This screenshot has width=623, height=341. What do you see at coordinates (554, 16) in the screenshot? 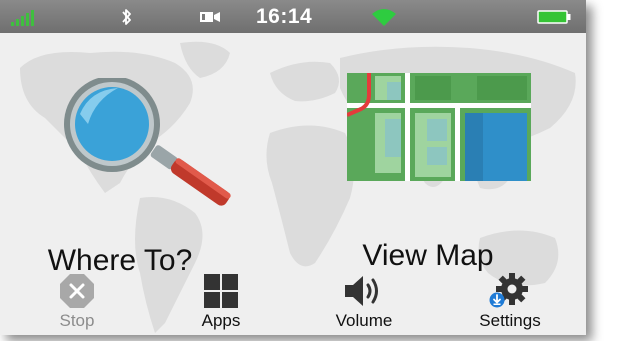
I see `battery-icon` at bounding box center [554, 16].